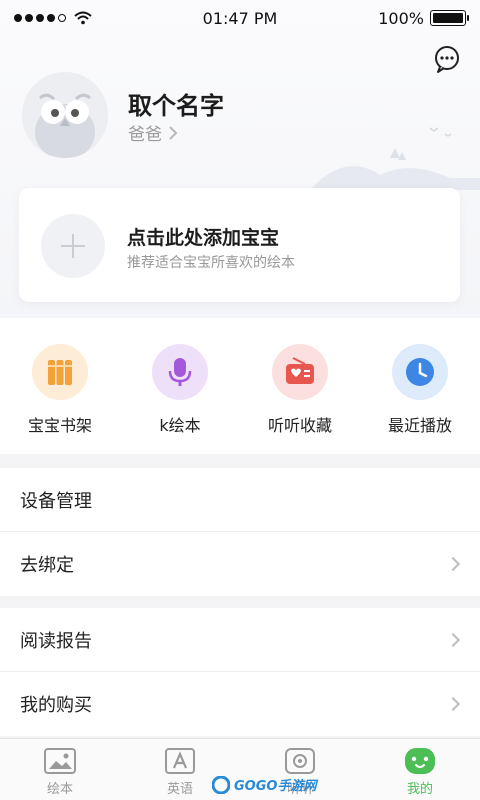  Describe the element at coordinates (240, 500) in the screenshot. I see `menu-item-device-management: 设备管理` at that location.